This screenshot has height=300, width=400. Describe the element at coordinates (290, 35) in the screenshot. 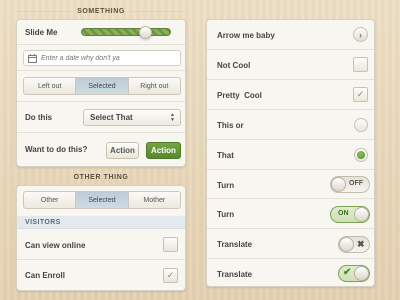

I see `arrow-row: Arrow me baby ›` at that location.